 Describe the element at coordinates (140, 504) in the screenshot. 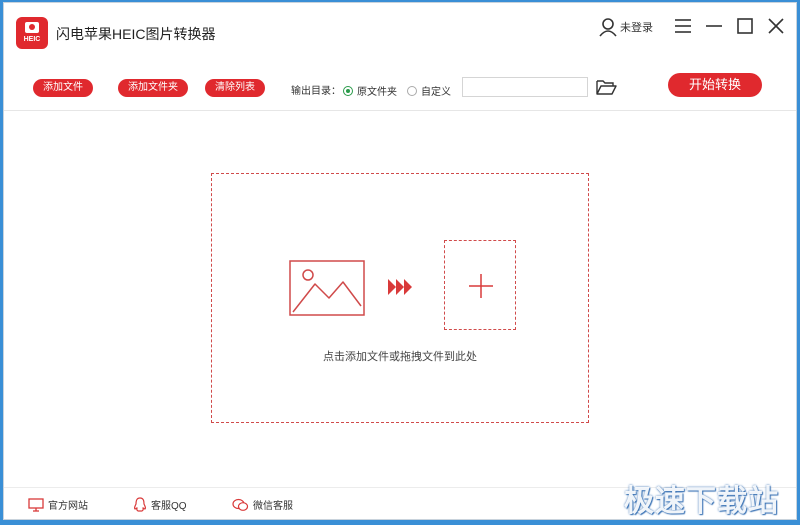

I see `qq-icon` at that location.